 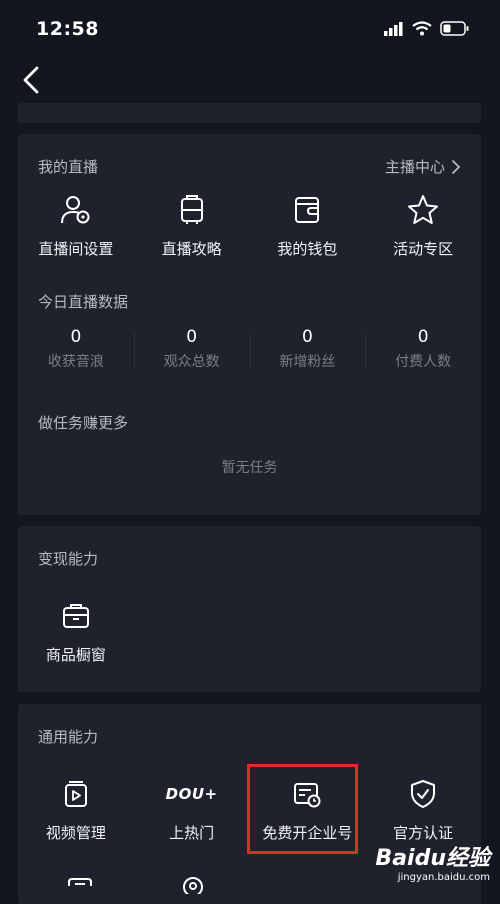 I want to click on stat-label: 观众总数, so click(x=191, y=362).